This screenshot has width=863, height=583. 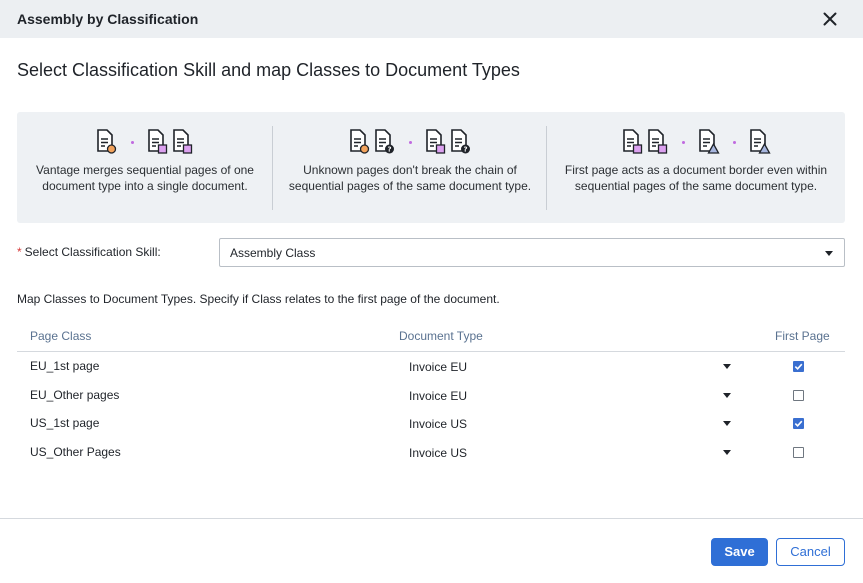 I want to click on page-class-cell: EU_1st page, so click(x=65, y=366).